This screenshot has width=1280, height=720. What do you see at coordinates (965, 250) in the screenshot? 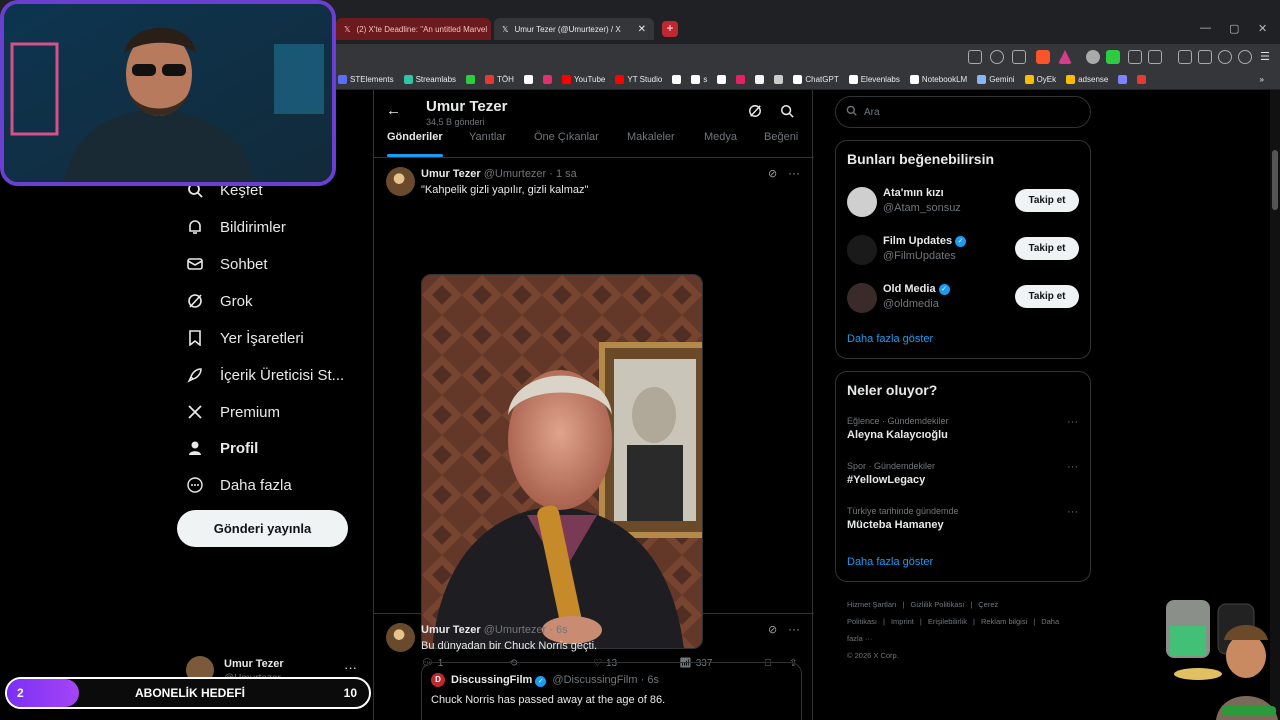
I see `suggested-user: Film Updates ✓ @FilmUpdates Takip et` at bounding box center [965, 250].